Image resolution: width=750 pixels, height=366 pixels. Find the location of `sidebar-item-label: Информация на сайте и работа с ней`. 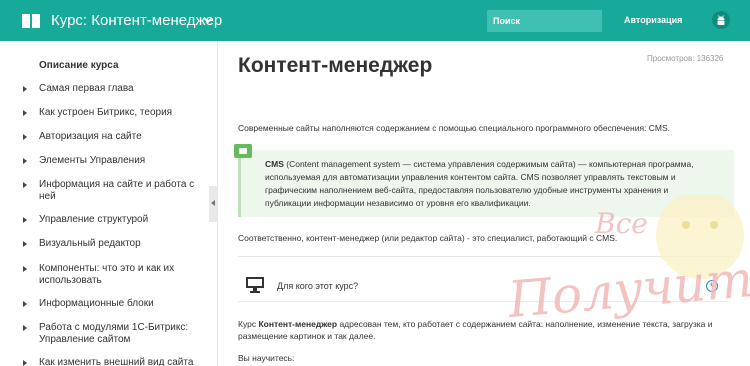

sidebar-item-label: Информация на сайте и работа с ней is located at coordinates (117, 190).